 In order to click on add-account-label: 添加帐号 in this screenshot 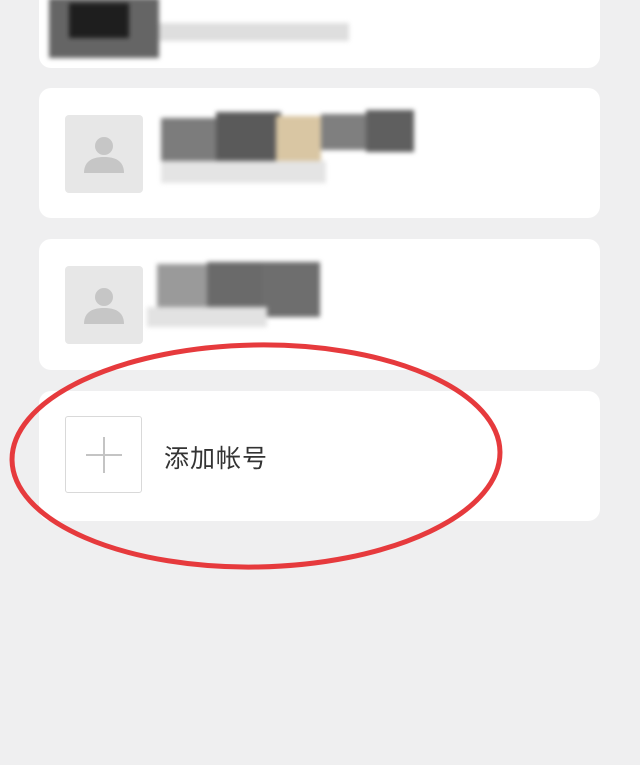, I will do `click(216, 458)`.